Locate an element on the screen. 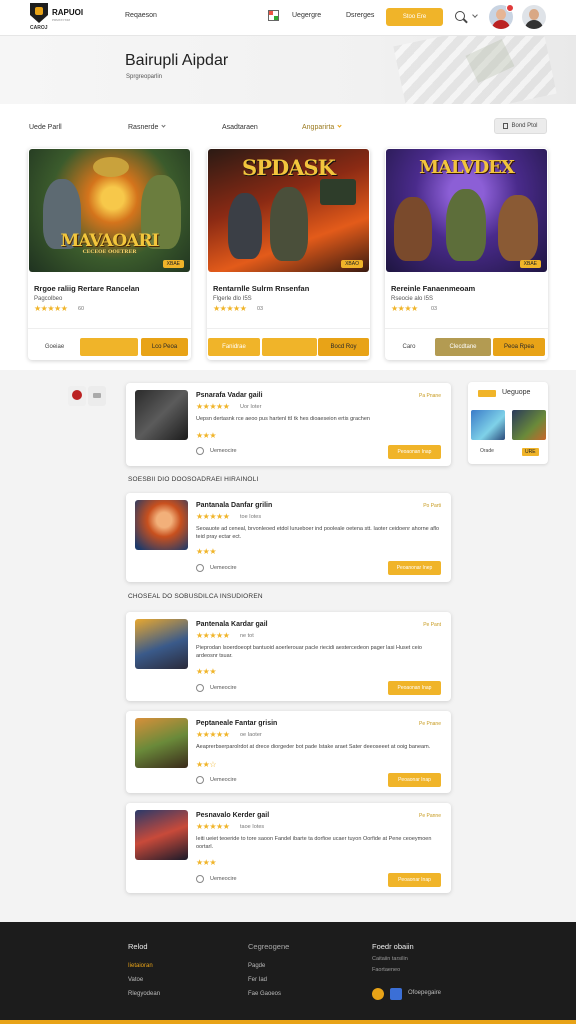  footer-subtext: Faortaeneo is located at coordinates (386, 970).